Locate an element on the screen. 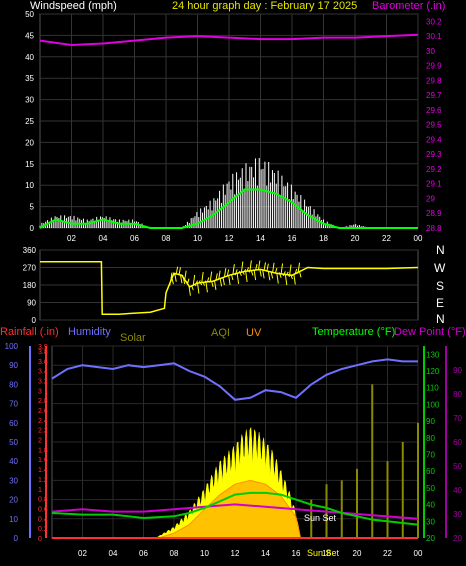 The image size is (466, 566). baro-tick-10: 29.8 is located at coordinates (434, 80).